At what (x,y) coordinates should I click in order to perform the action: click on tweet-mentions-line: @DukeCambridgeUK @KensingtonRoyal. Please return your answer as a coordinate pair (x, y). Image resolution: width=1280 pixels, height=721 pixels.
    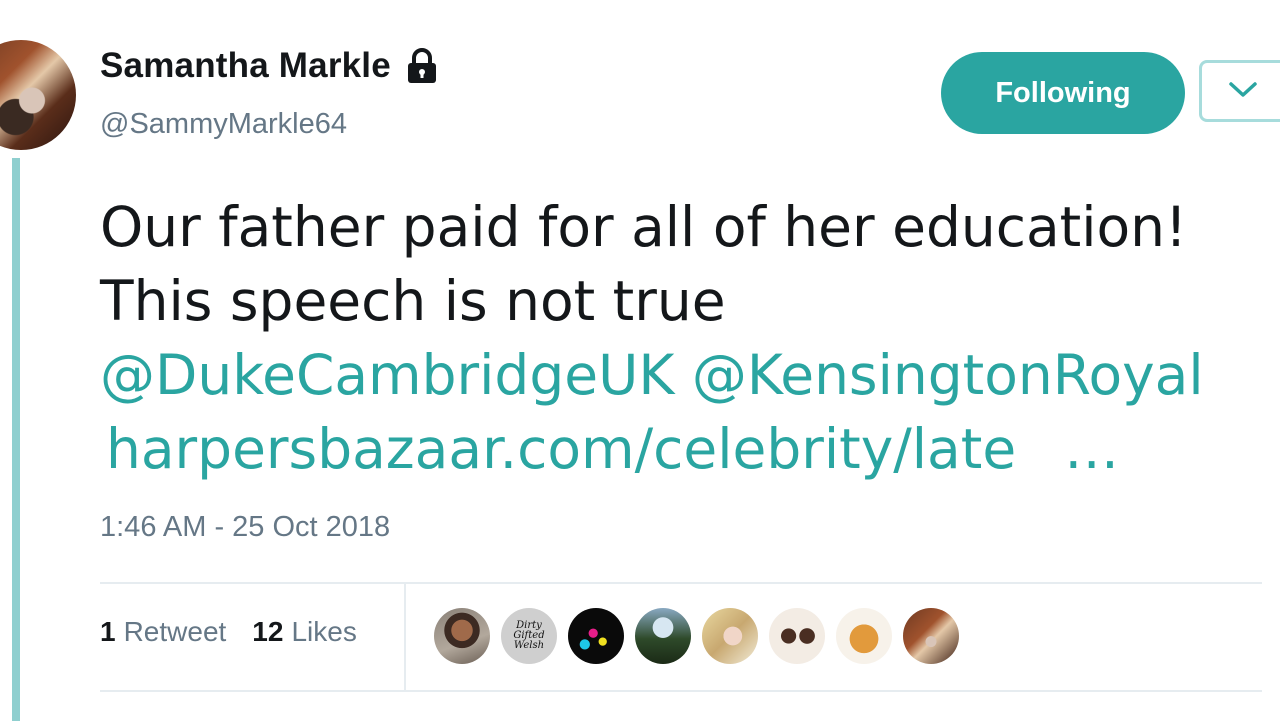
    Looking at the image, I should click on (680, 375).